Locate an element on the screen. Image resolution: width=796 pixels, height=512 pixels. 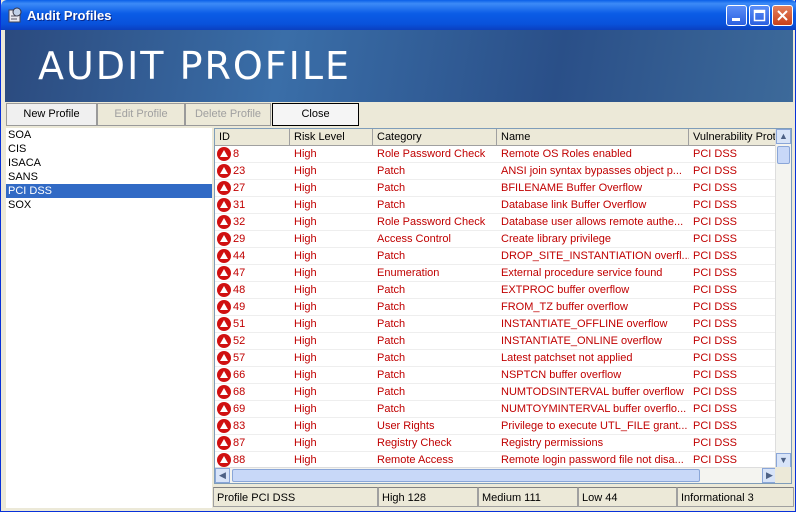
column-header-name: Name is located at coordinates (593, 137).